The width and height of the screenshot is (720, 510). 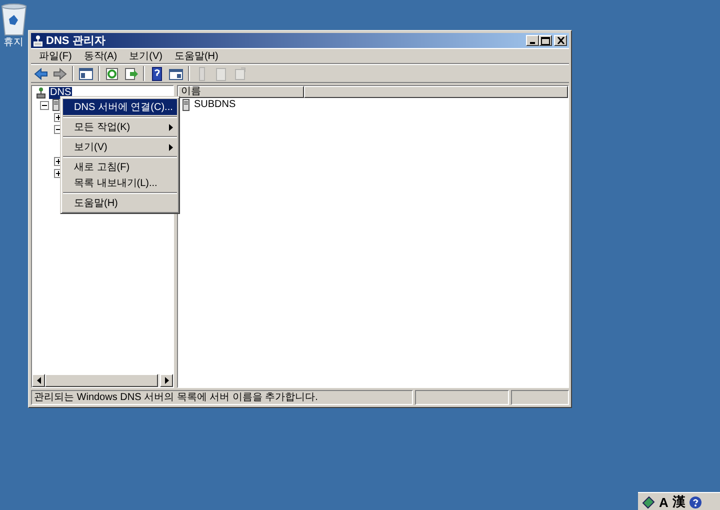 I want to click on menu-item: 모든 작업(K), so click(x=120, y=127).